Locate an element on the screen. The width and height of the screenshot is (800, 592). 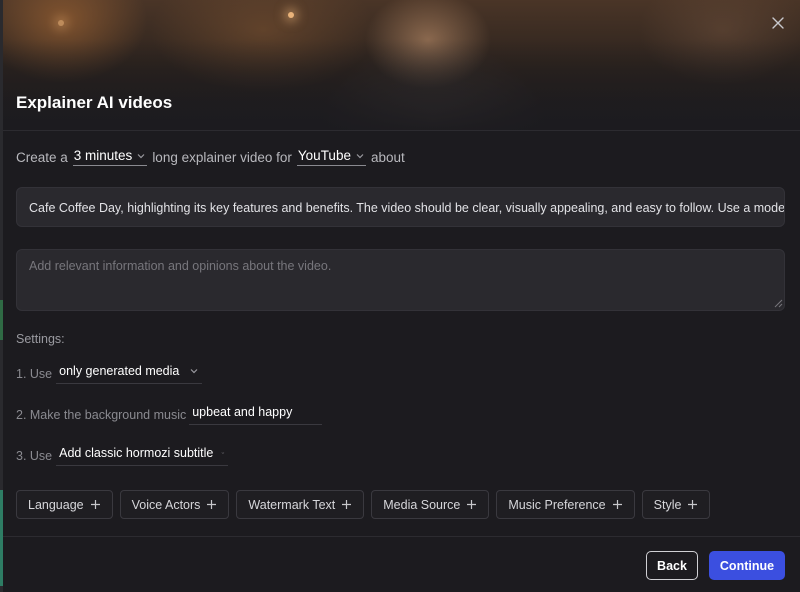
modal-title: Explainer AI videos is located at coordinates (94, 102).